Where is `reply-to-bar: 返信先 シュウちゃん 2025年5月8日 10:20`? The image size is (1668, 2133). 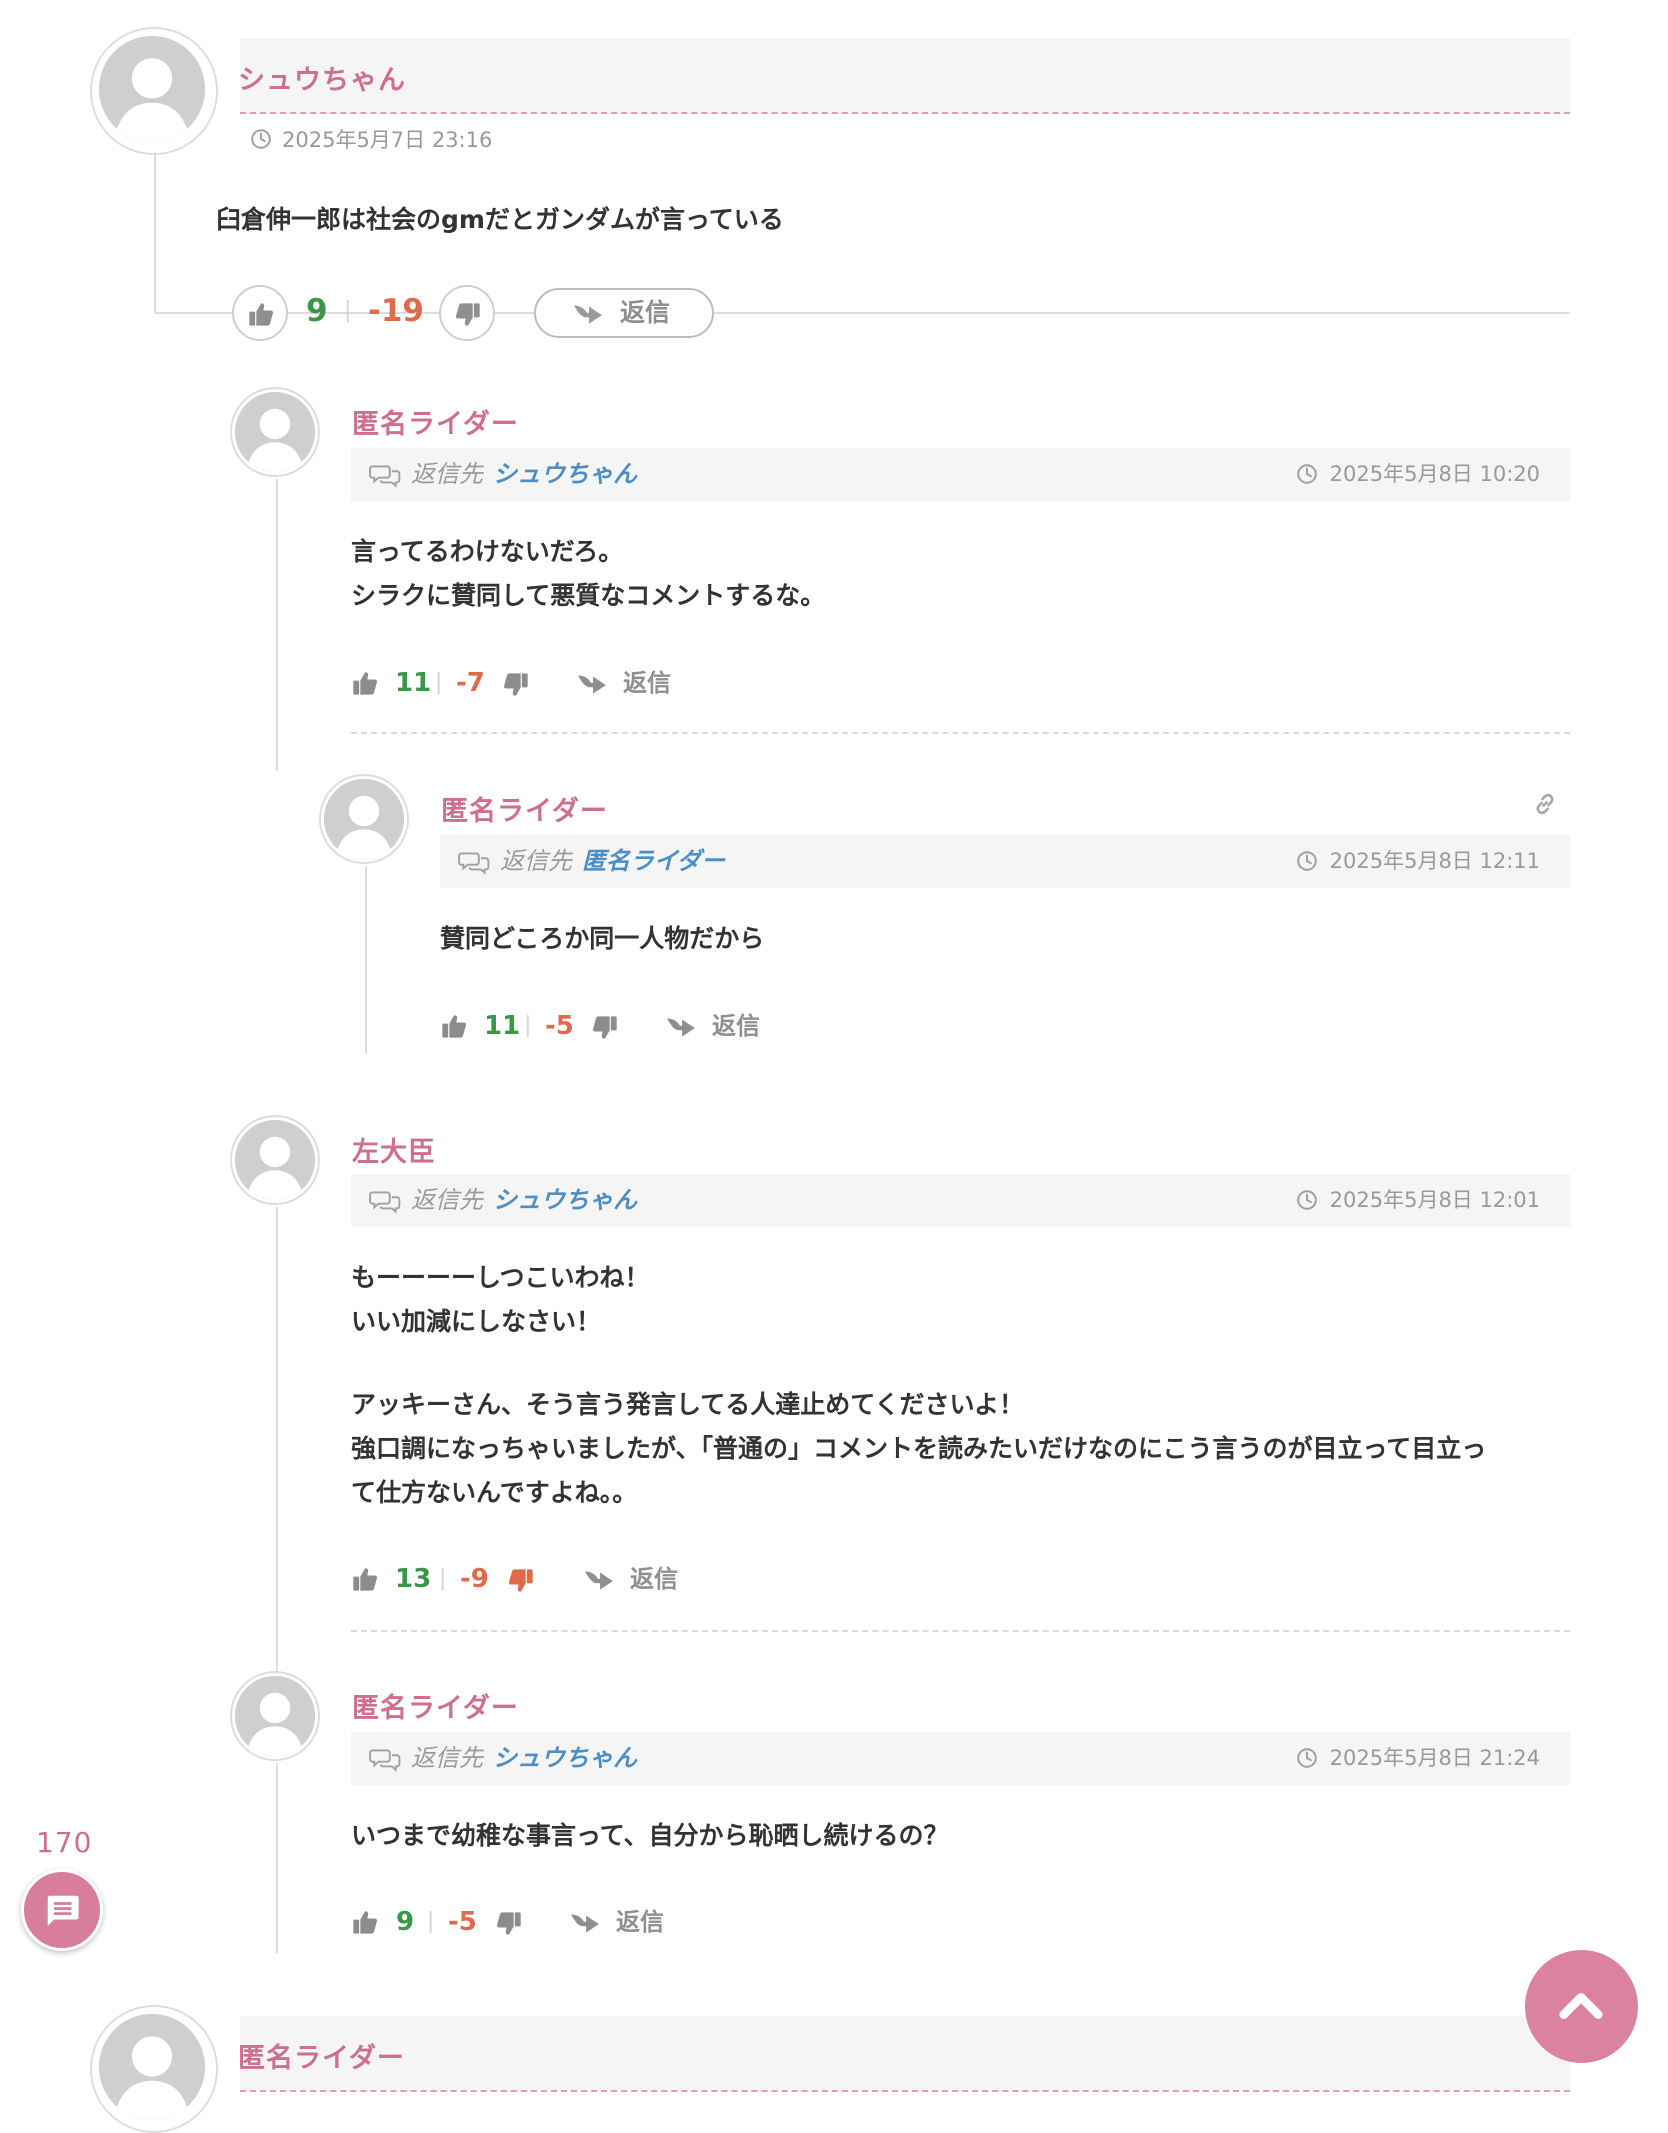 reply-to-bar: 返信先 シュウちゃん 2025年5月8日 10:20 is located at coordinates (960, 474).